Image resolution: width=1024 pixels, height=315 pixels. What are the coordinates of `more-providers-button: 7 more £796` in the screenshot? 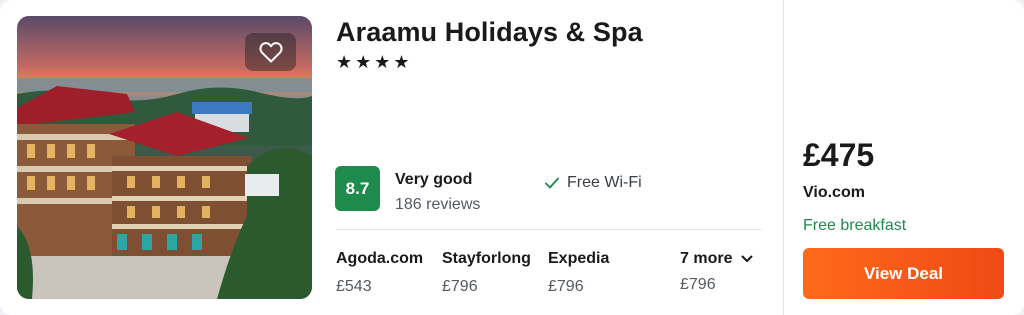 It's located at (716, 272).